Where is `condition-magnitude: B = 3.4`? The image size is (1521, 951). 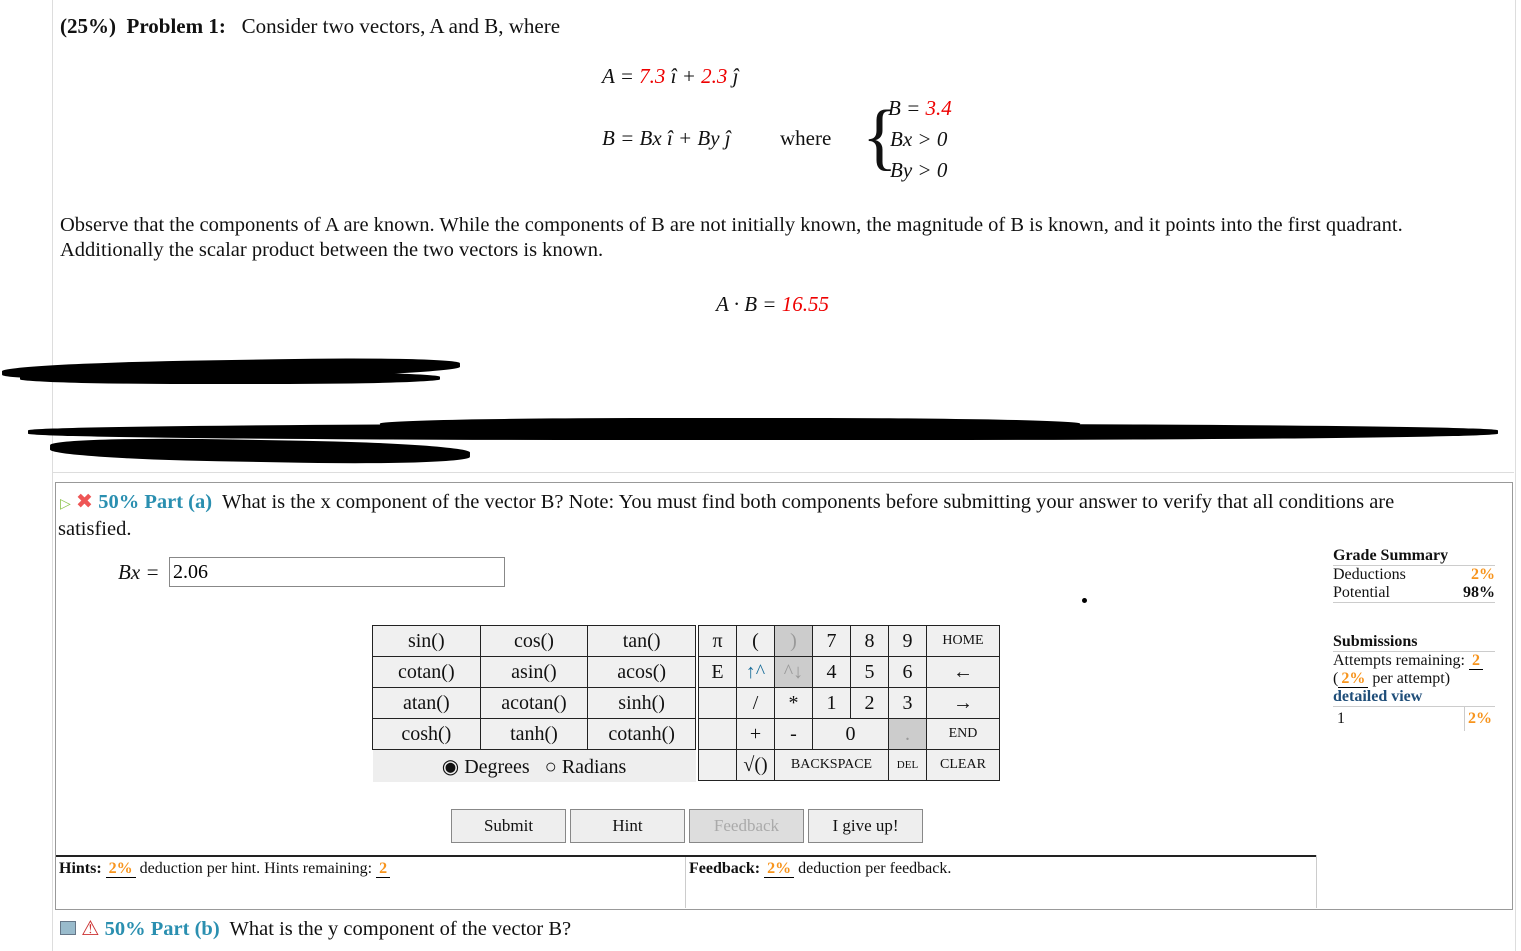 condition-magnitude: B = 3.4 is located at coordinates (920, 108).